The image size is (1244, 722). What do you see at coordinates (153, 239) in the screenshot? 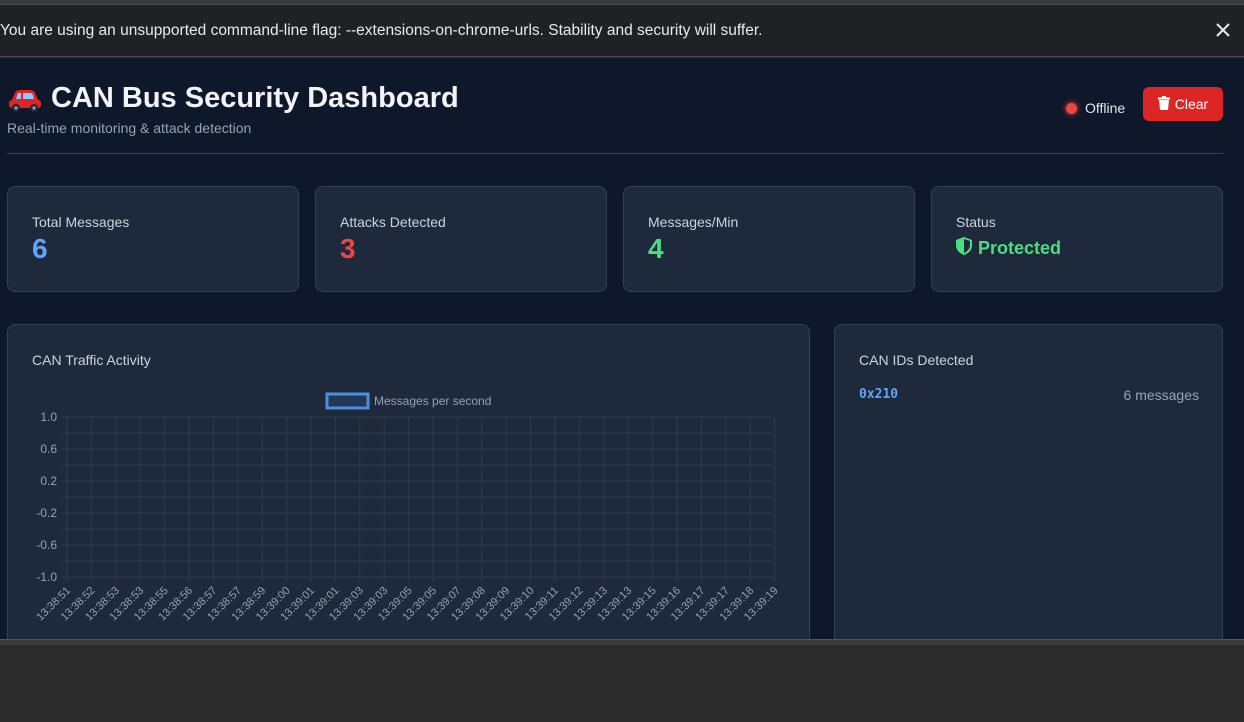
I see `stat-card-total-messages: Total Messages 6` at bounding box center [153, 239].